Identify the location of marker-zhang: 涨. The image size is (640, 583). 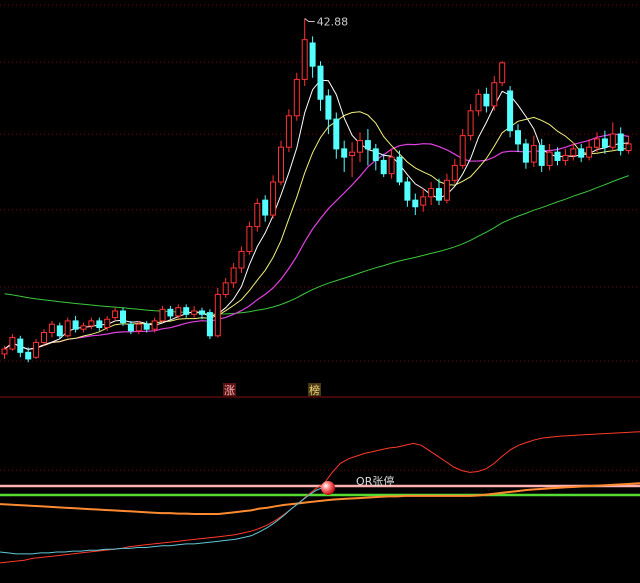
(229, 390).